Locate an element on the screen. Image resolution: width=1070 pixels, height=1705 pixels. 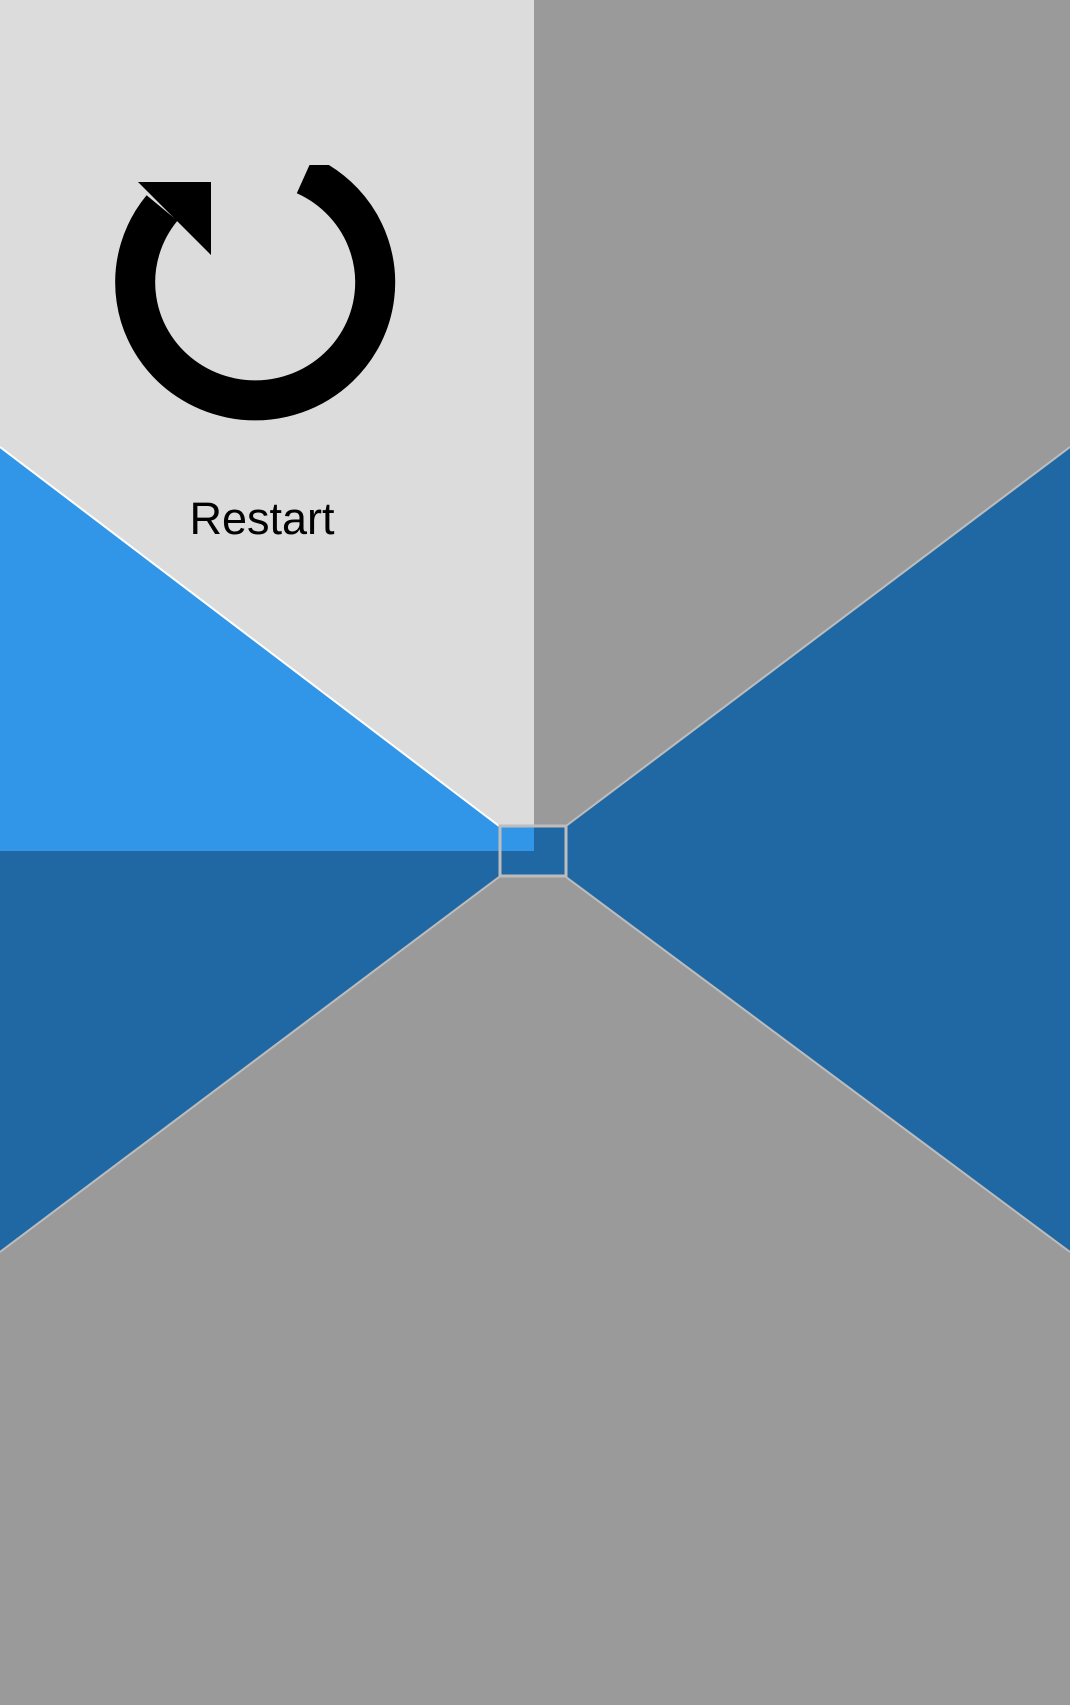
restart-label: Restart is located at coordinates (262, 518).